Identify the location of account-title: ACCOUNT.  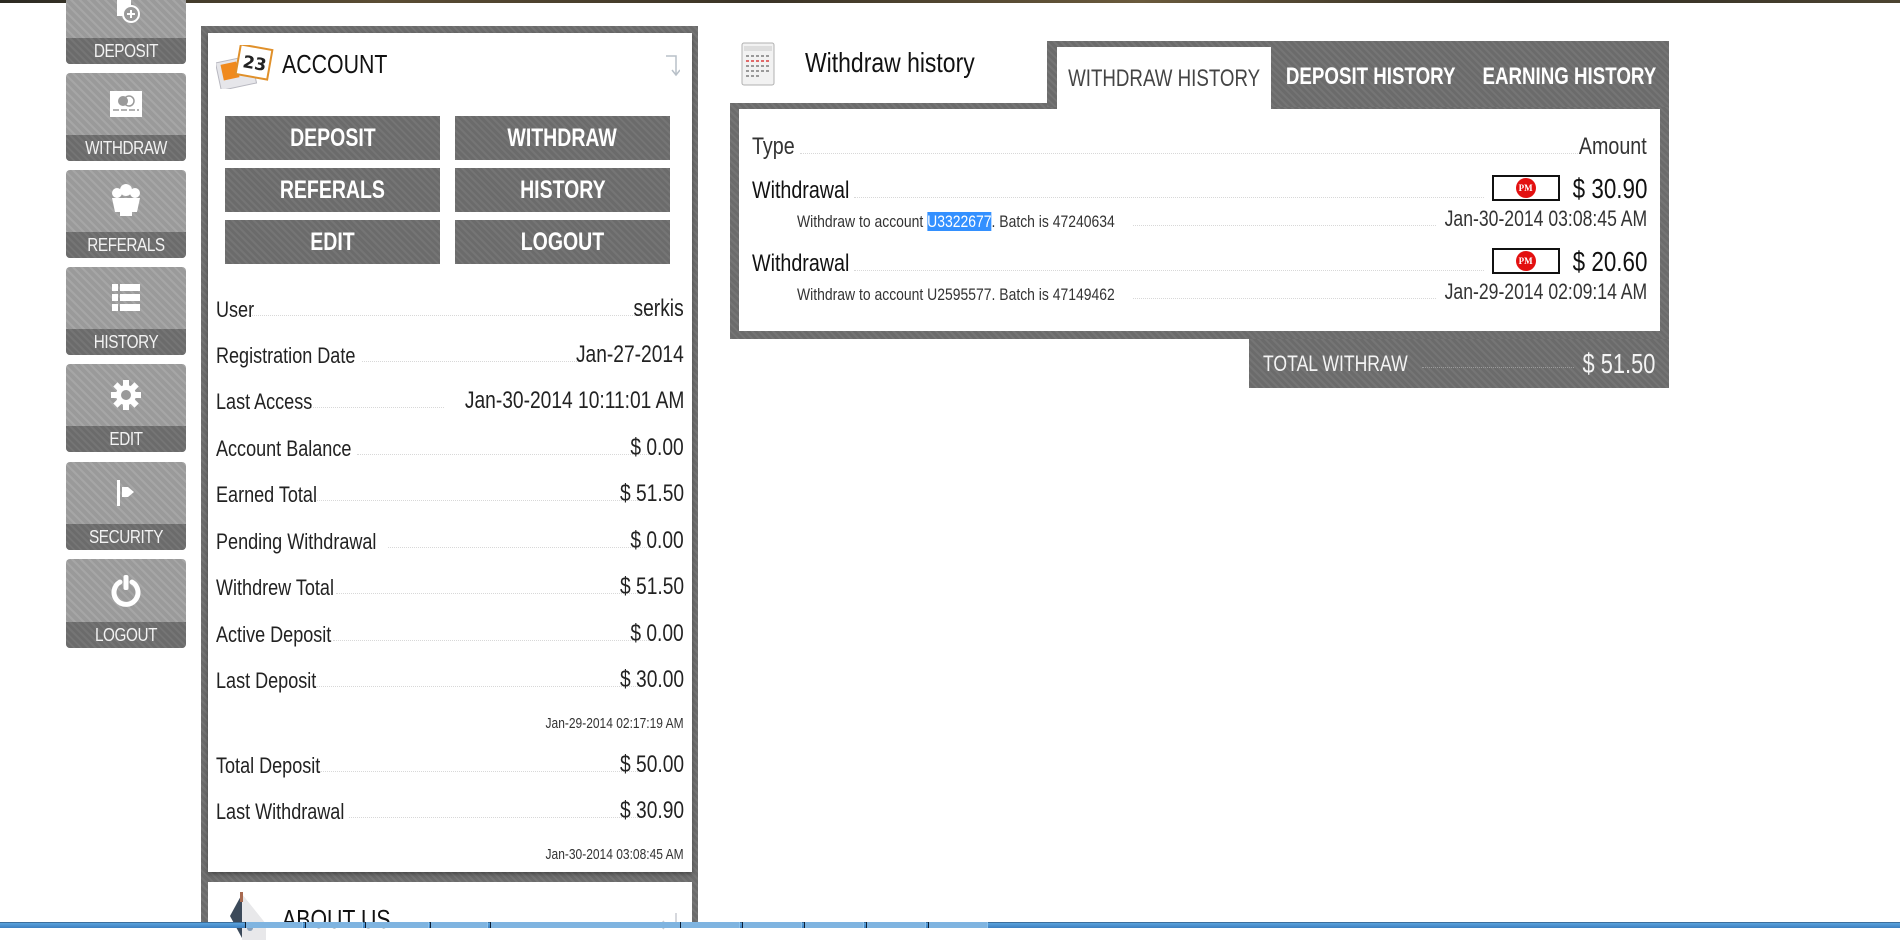
(335, 64).